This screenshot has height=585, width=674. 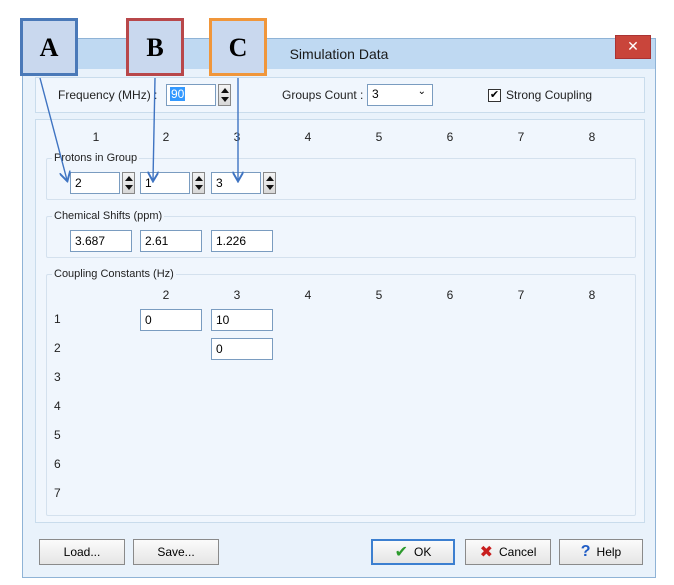 I want to click on protons-label: Protons in Group, so click(x=96, y=158).